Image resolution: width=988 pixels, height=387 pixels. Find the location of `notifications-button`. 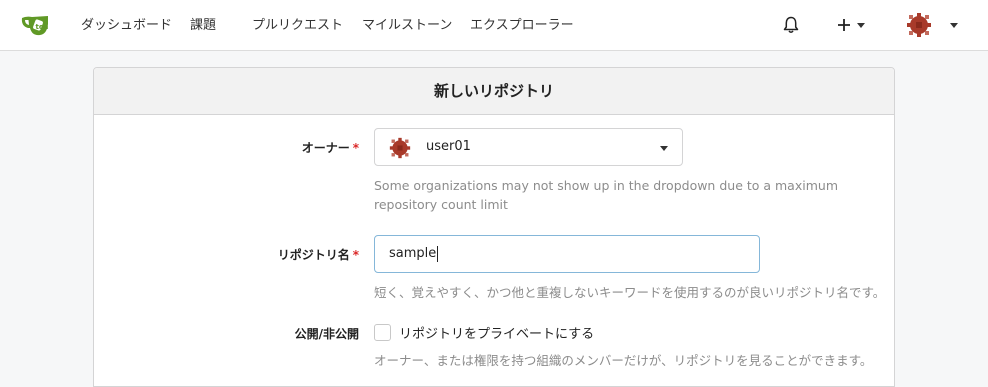

notifications-button is located at coordinates (791, 25).